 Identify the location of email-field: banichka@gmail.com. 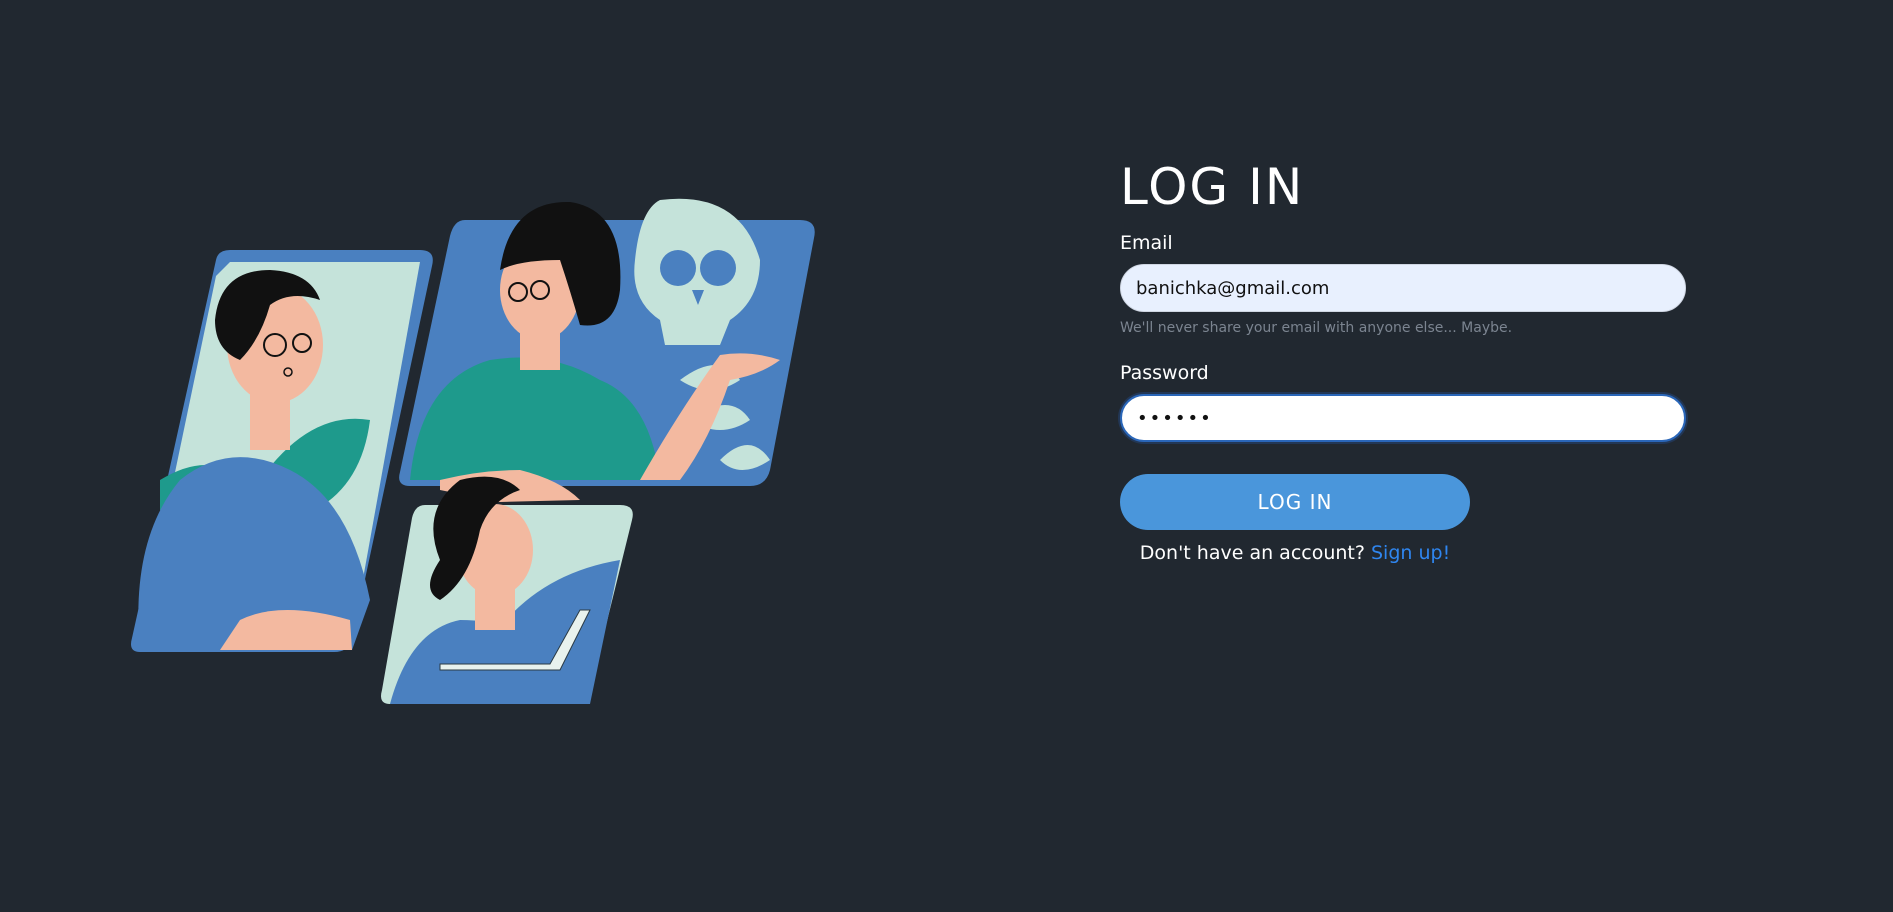
(1403, 288).